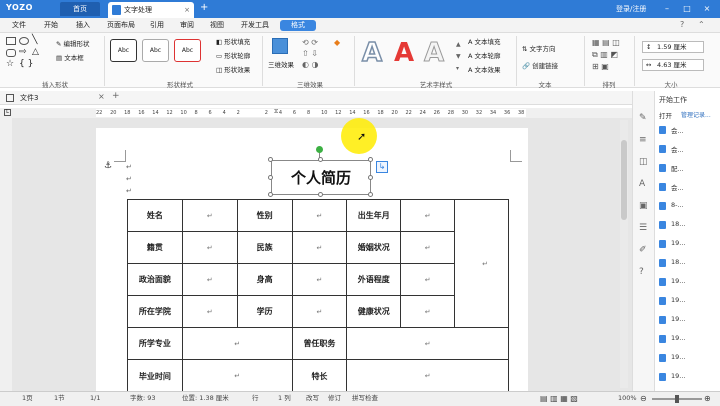 The image size is (720, 406). I want to click on help-circle-icon: ?, so click(641, 272).